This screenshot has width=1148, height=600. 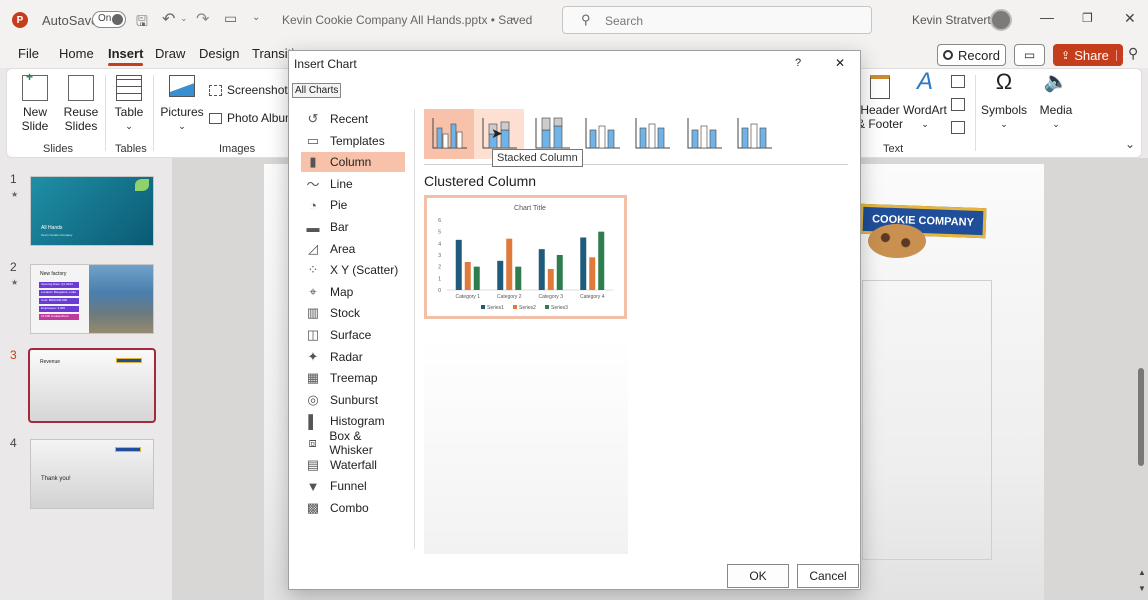 What do you see at coordinates (313, 507) in the screenshot?
I see `combo-chart-icon: ▩` at bounding box center [313, 507].